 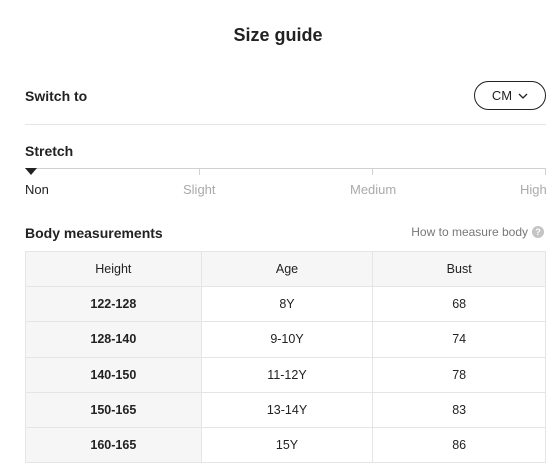 What do you see at coordinates (113, 409) in the screenshot?
I see `height-cell: 150-165` at bounding box center [113, 409].